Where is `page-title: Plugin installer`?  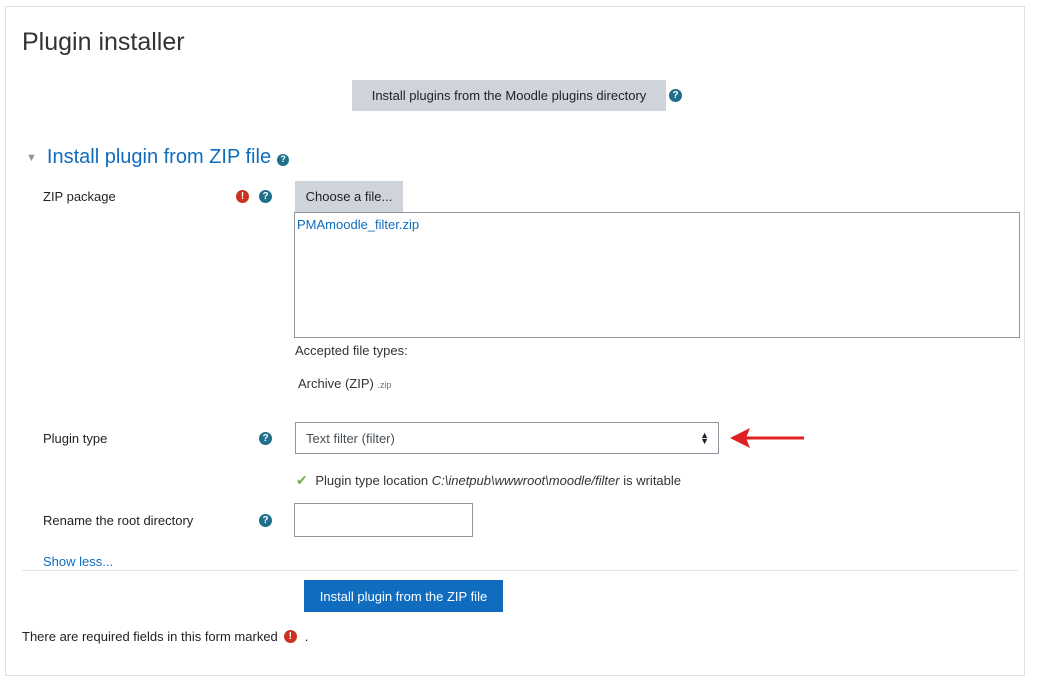 page-title: Plugin installer is located at coordinates (103, 42).